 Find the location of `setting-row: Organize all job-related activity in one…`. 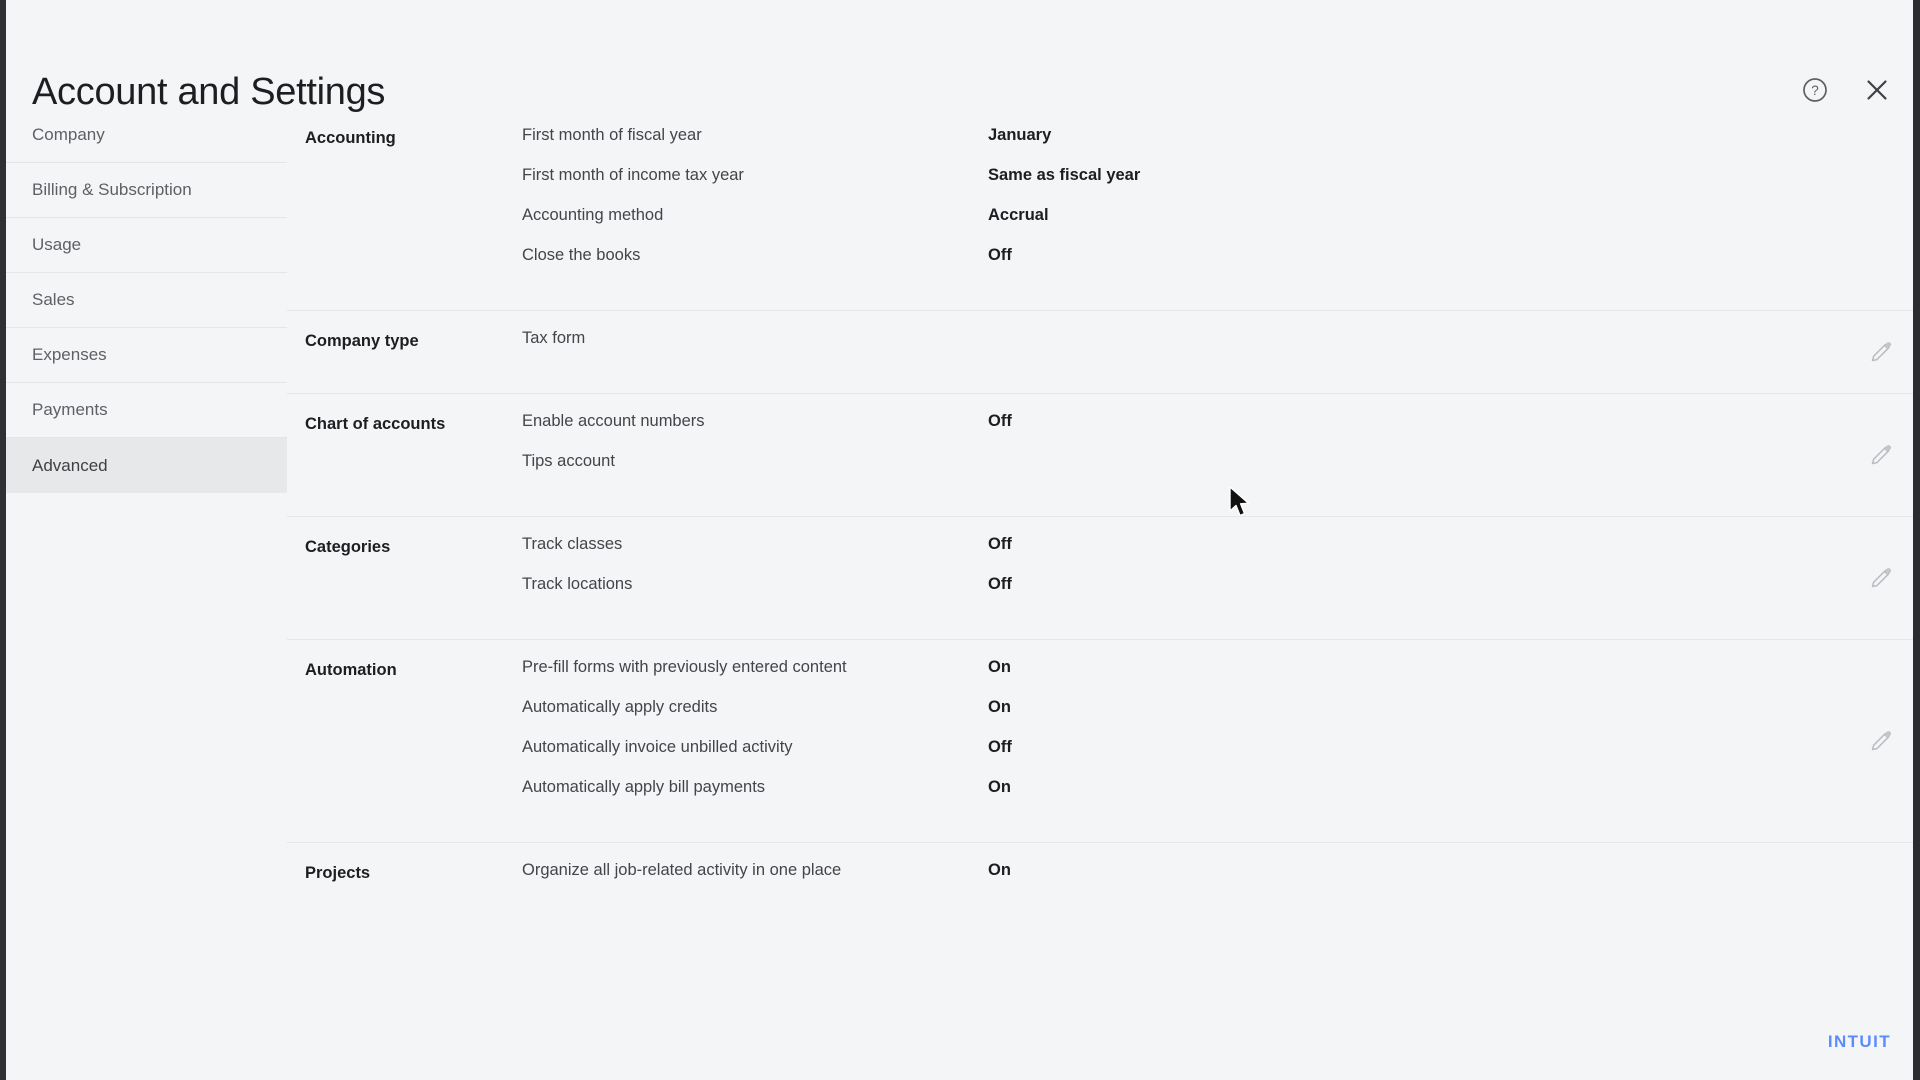

setting-row: Organize all job-related activity in one… is located at coordinates (1217, 881).